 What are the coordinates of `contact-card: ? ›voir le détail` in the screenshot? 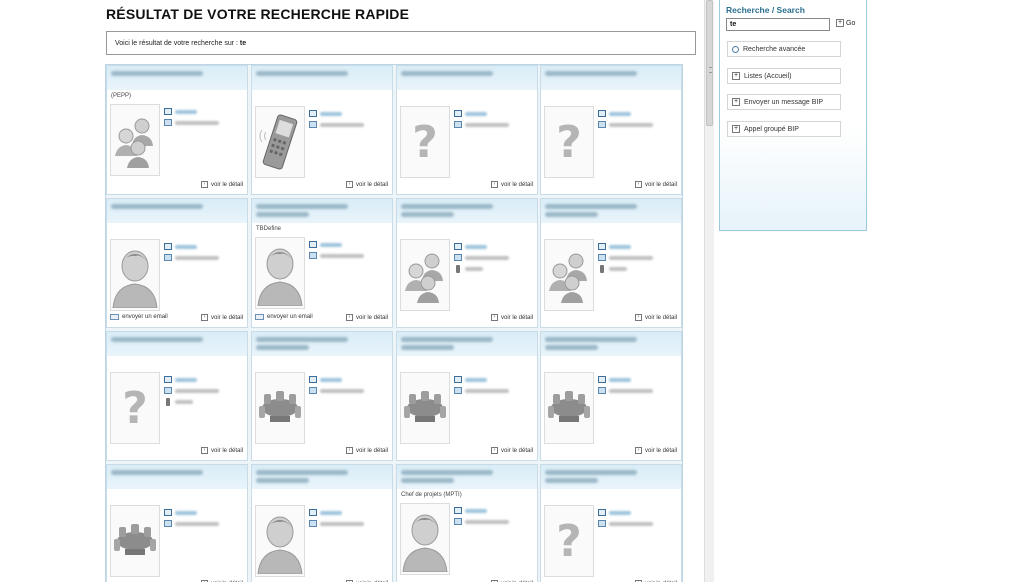 It's located at (467, 130).